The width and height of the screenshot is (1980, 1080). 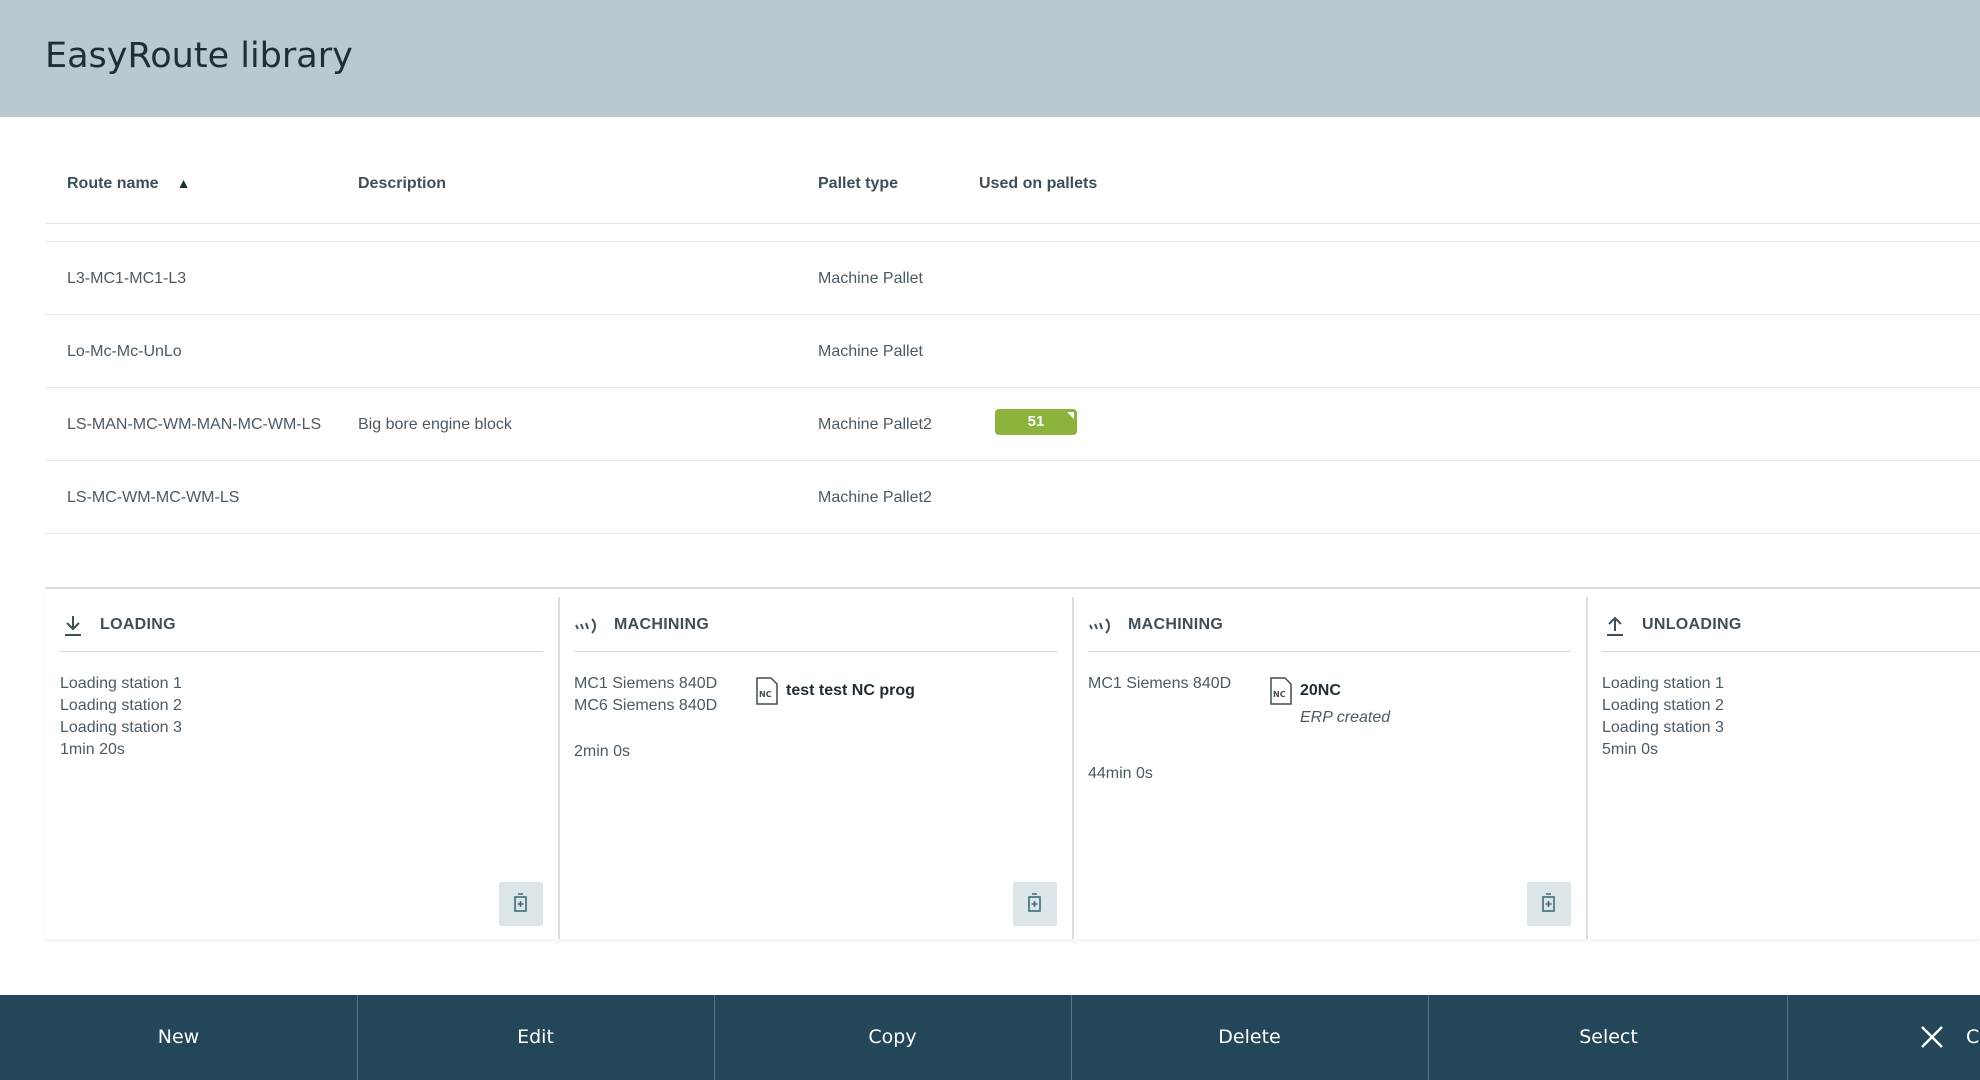 What do you see at coordinates (536, 1037) in the screenshot?
I see `edit-button: Edit` at bounding box center [536, 1037].